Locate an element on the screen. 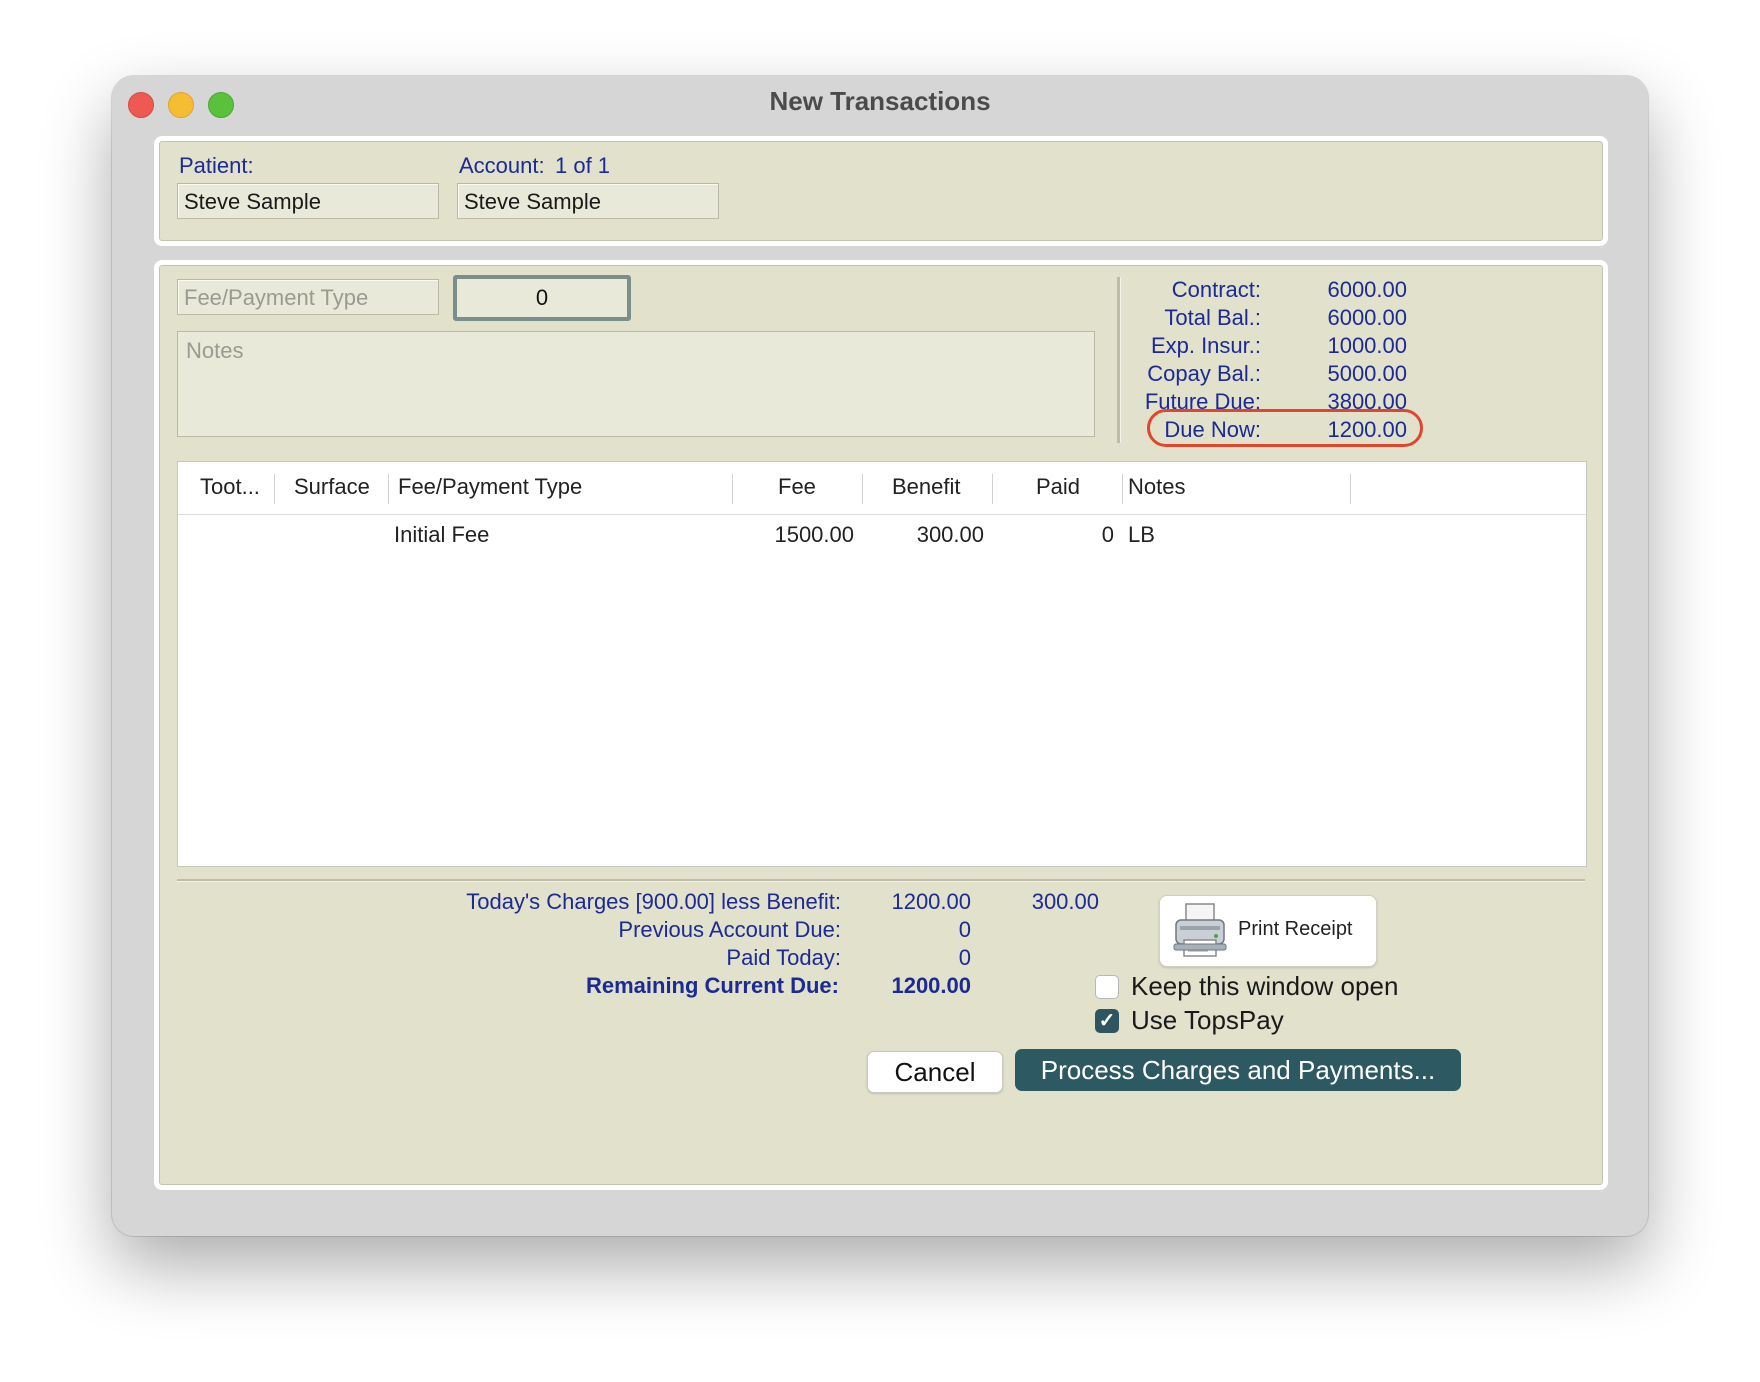 This screenshot has width=1760, height=1382. expected-insurance-label: Exp. Insur.: is located at coordinates (1205, 345).